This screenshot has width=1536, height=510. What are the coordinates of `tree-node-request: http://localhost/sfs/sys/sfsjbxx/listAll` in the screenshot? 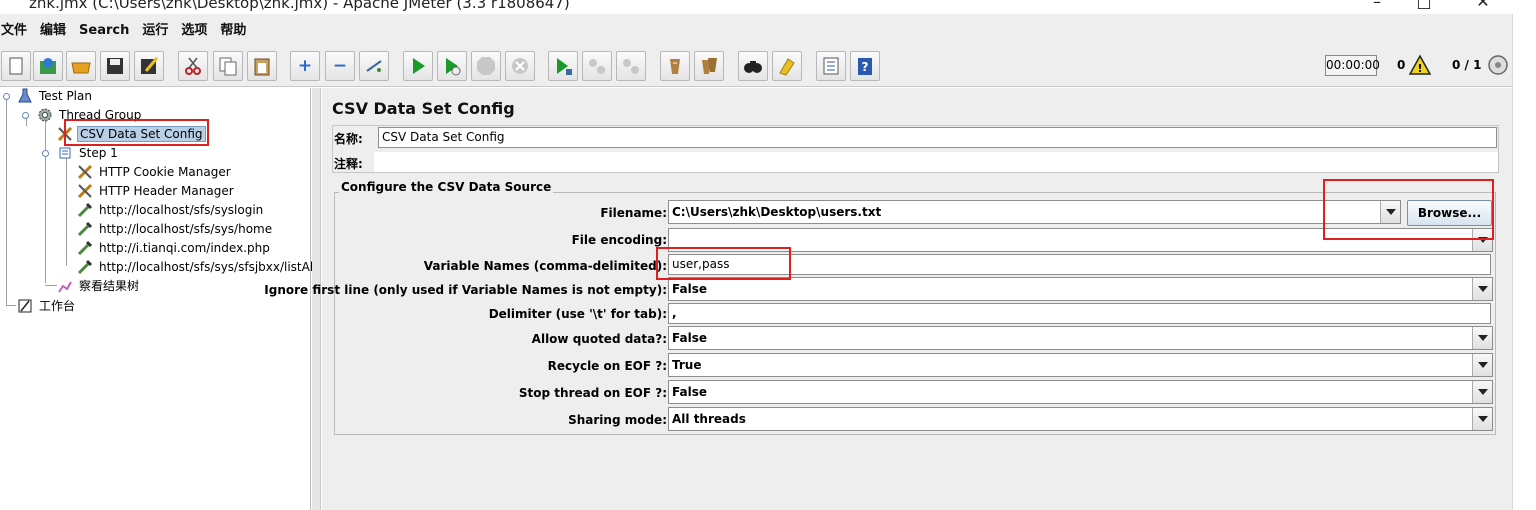 It's located at (197, 266).